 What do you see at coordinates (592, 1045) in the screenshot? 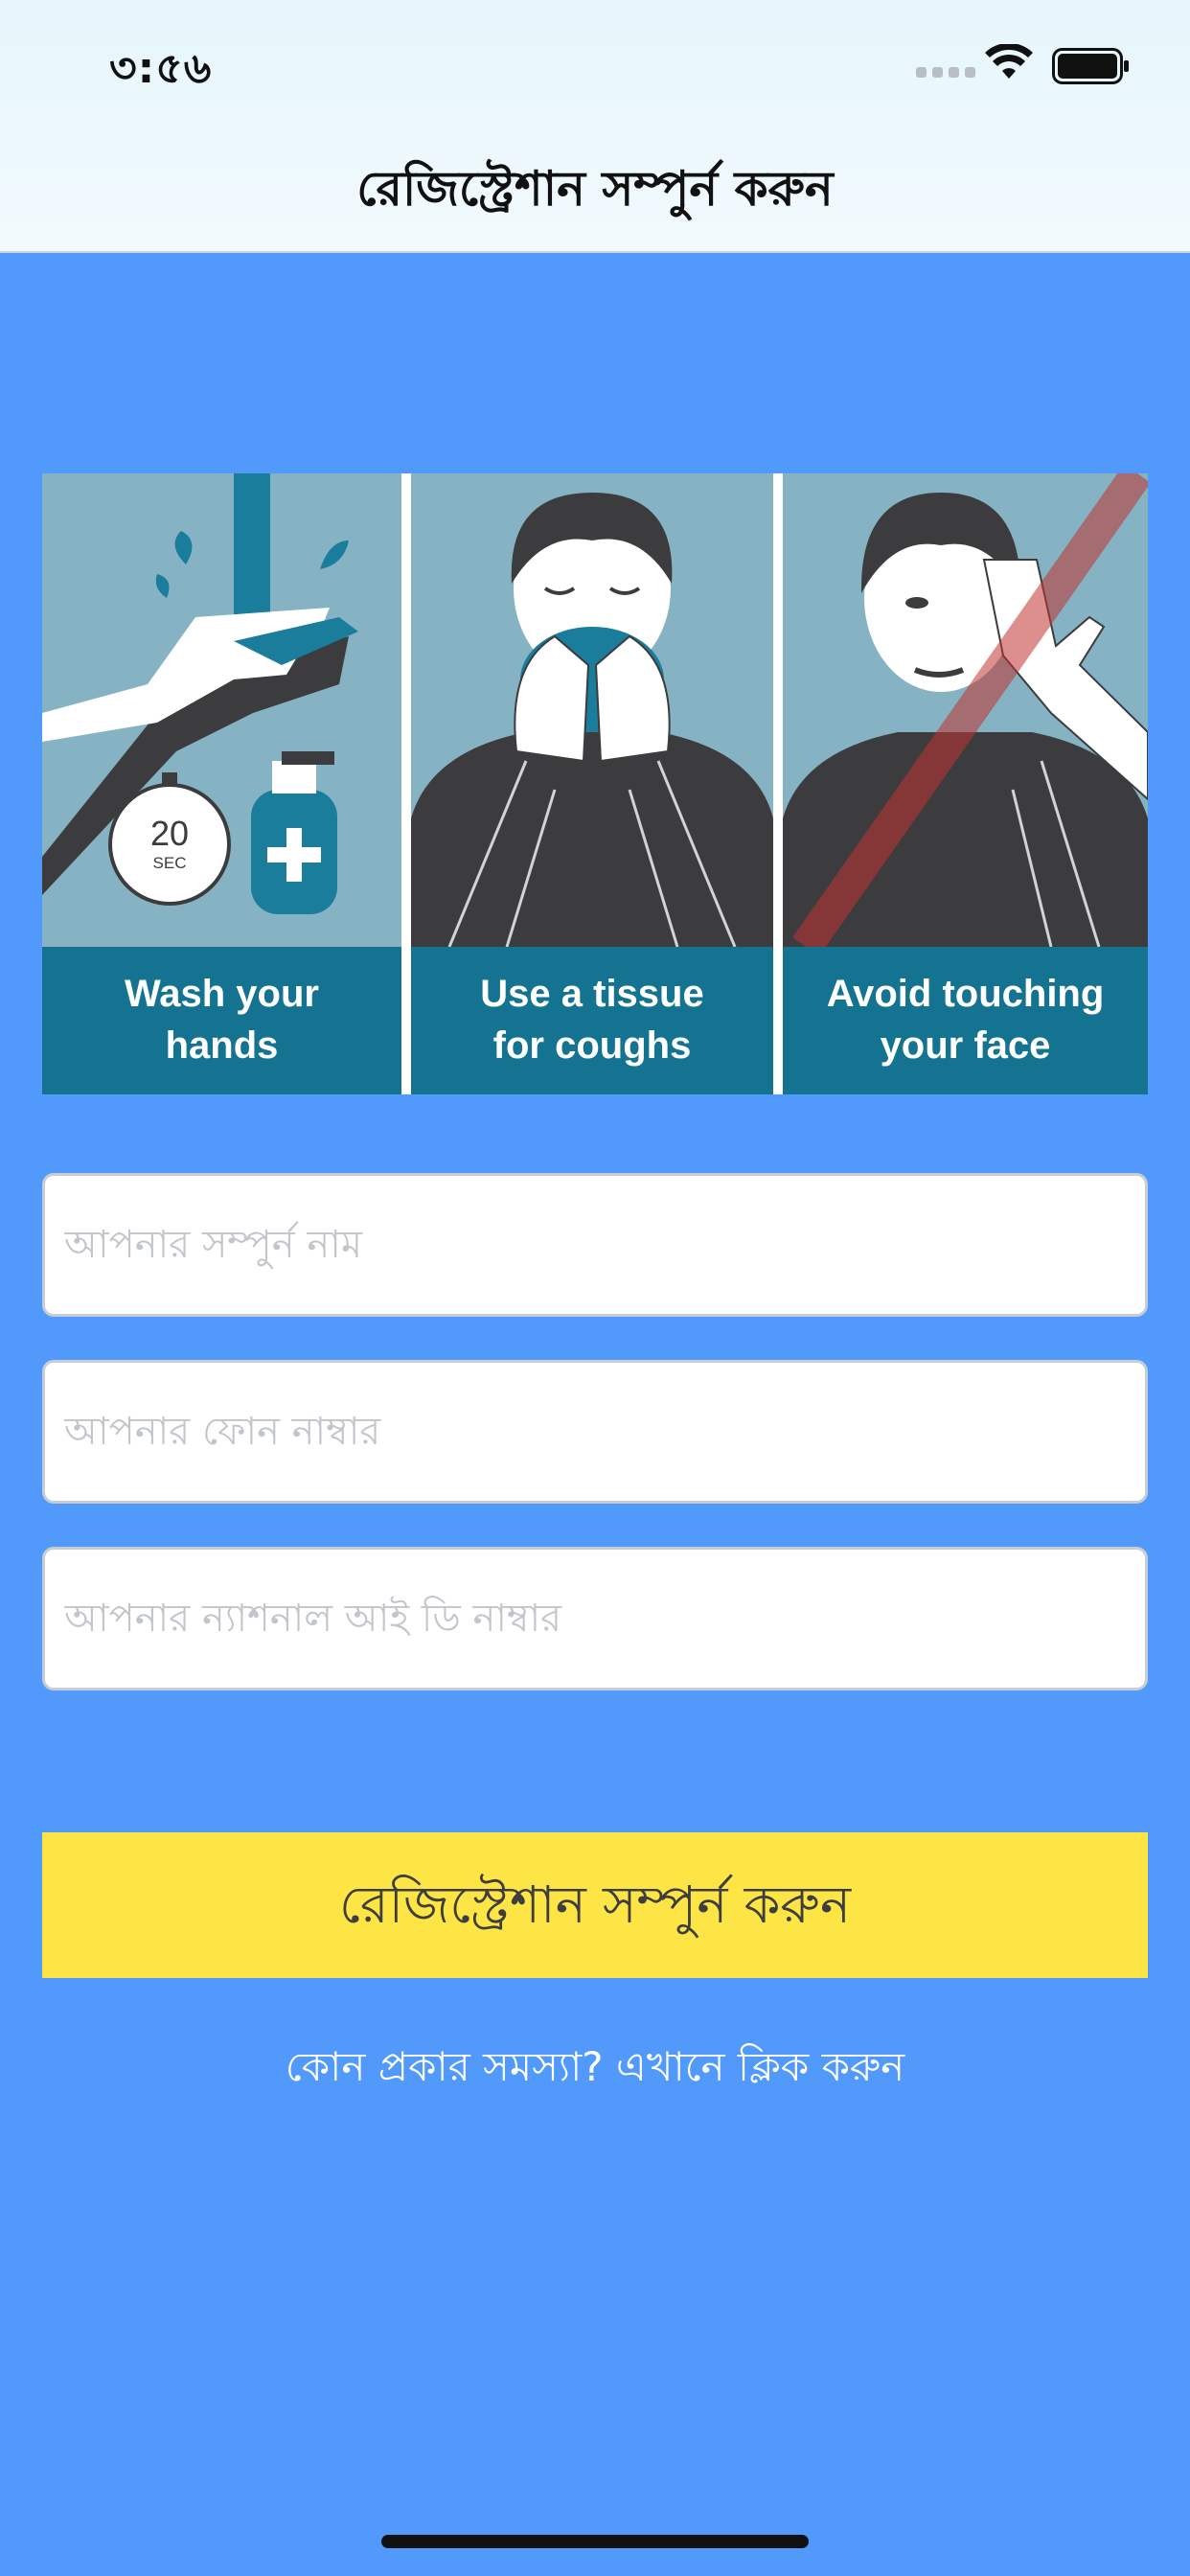
I see `tip-caption-line-2: for coughs` at bounding box center [592, 1045].